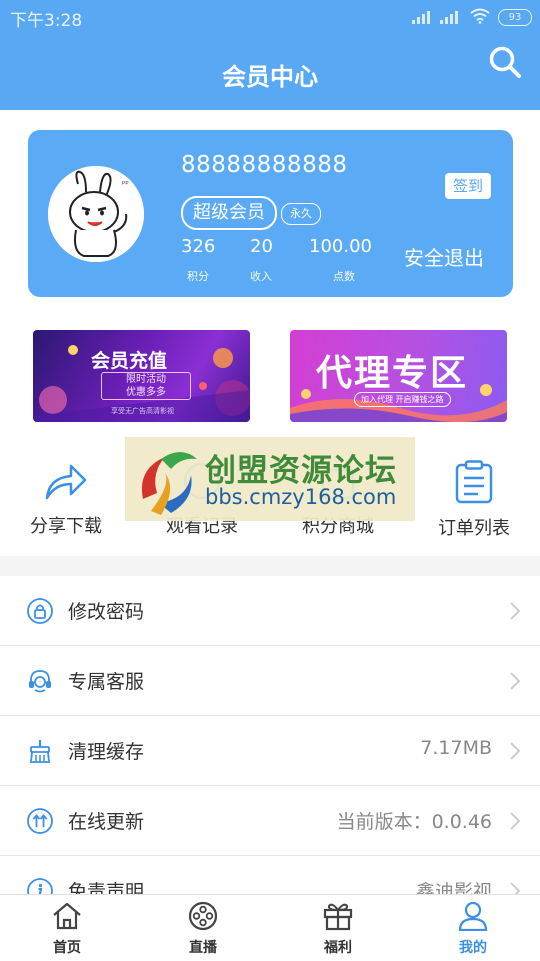  Describe the element at coordinates (229, 213) in the screenshot. I see `member-level-badge: 超级会员` at that location.